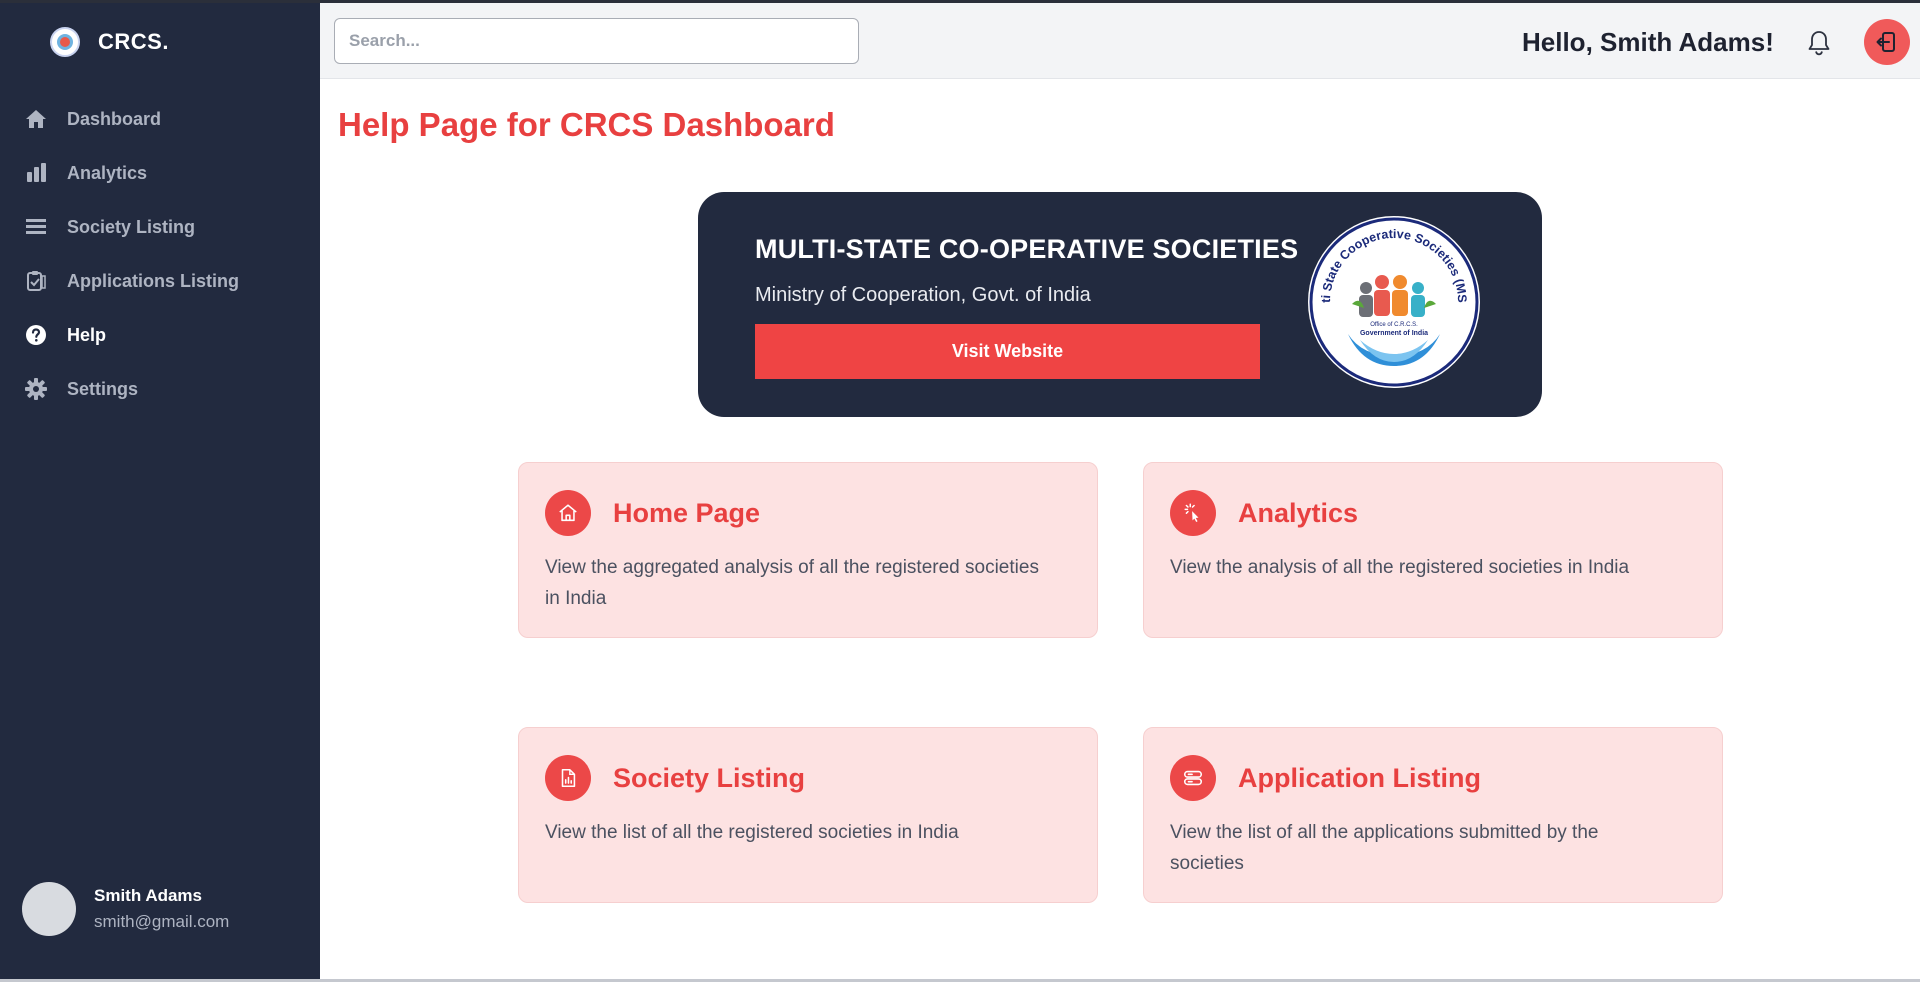 Image resolution: width=1920 pixels, height=982 pixels. I want to click on logout-button, so click(1887, 42).